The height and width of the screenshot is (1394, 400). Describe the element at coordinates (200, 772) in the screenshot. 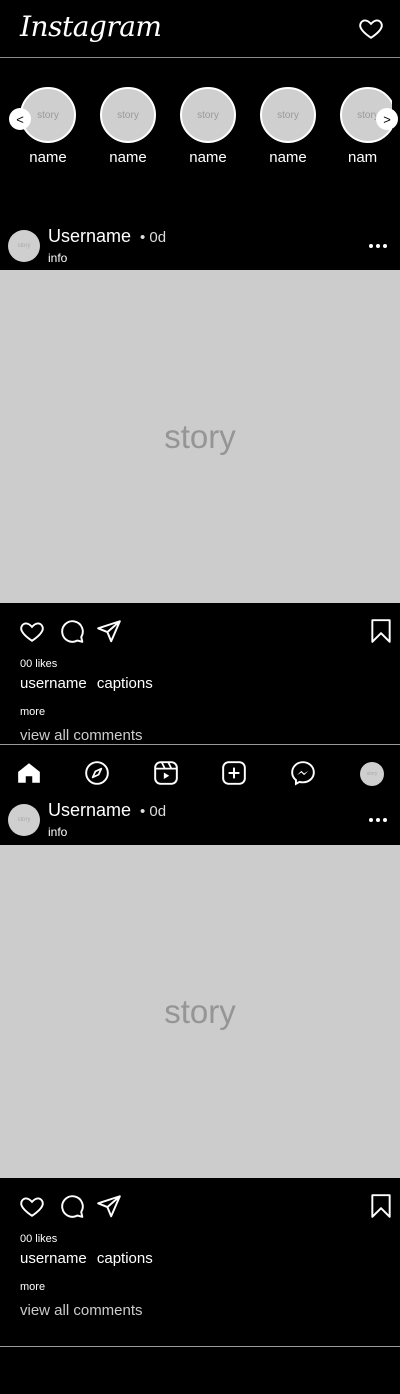

I see `bottom-nav: story` at that location.